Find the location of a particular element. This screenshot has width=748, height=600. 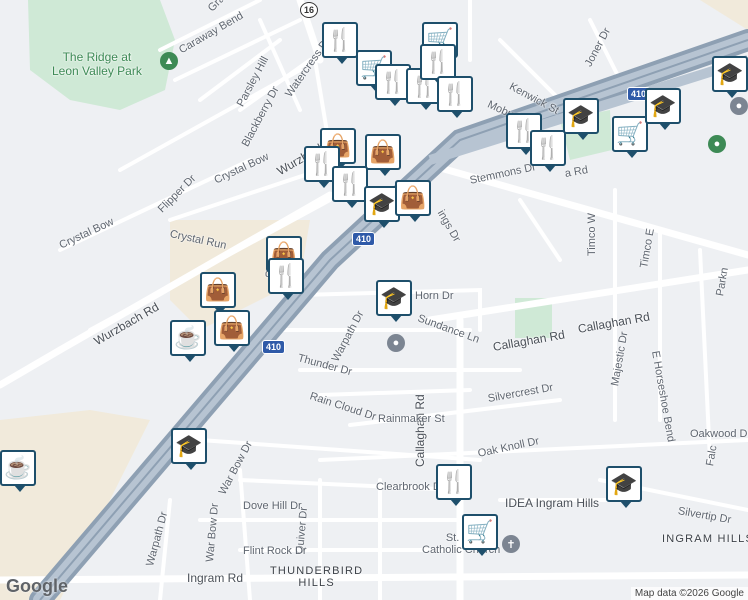

street-label: Clearbrook Dr is located at coordinates (410, 487).